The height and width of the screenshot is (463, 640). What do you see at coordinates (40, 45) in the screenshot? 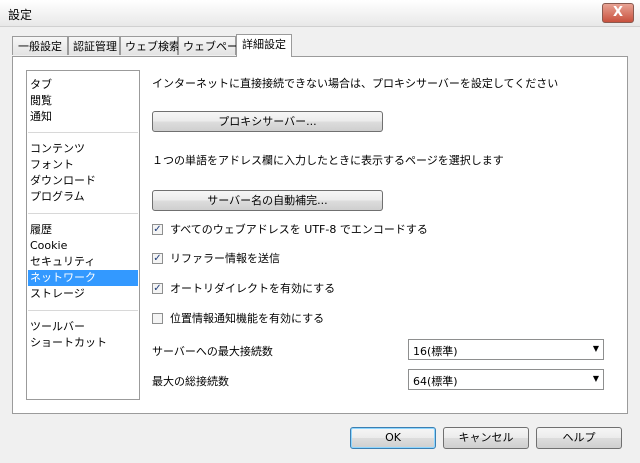
I see `tab-general: 一般設定` at bounding box center [40, 45].